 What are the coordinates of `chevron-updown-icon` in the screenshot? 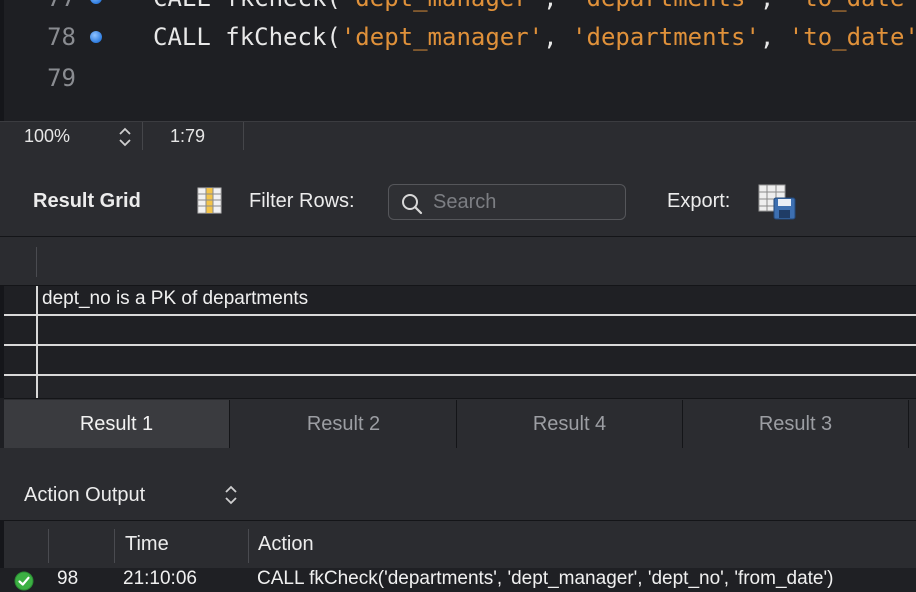 It's located at (231, 495).